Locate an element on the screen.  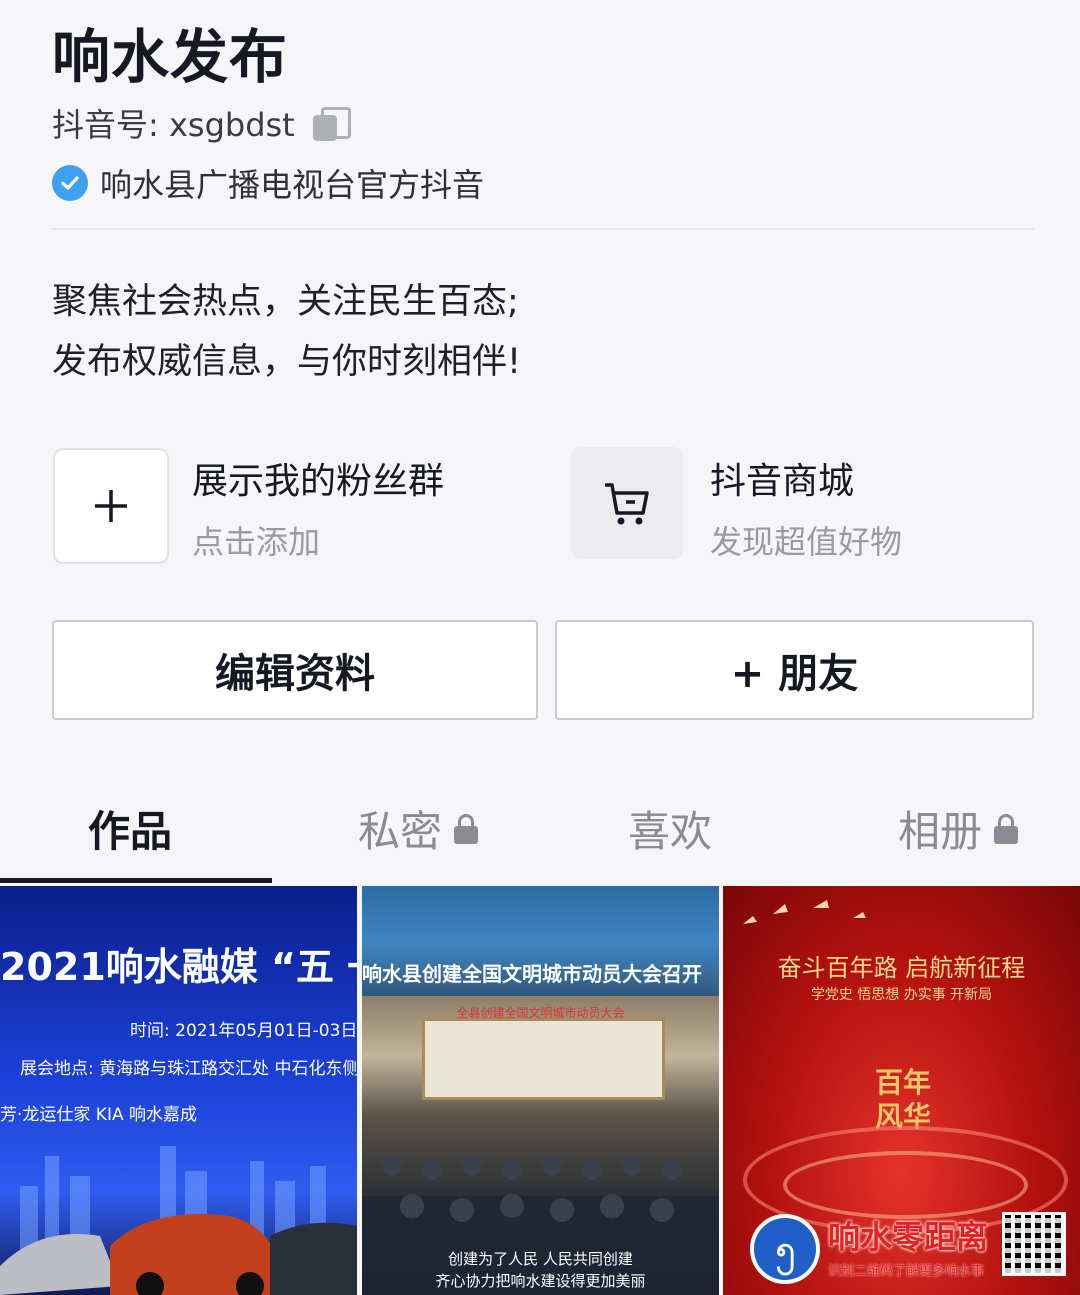
qr-code-icon is located at coordinates (1034, 1244).